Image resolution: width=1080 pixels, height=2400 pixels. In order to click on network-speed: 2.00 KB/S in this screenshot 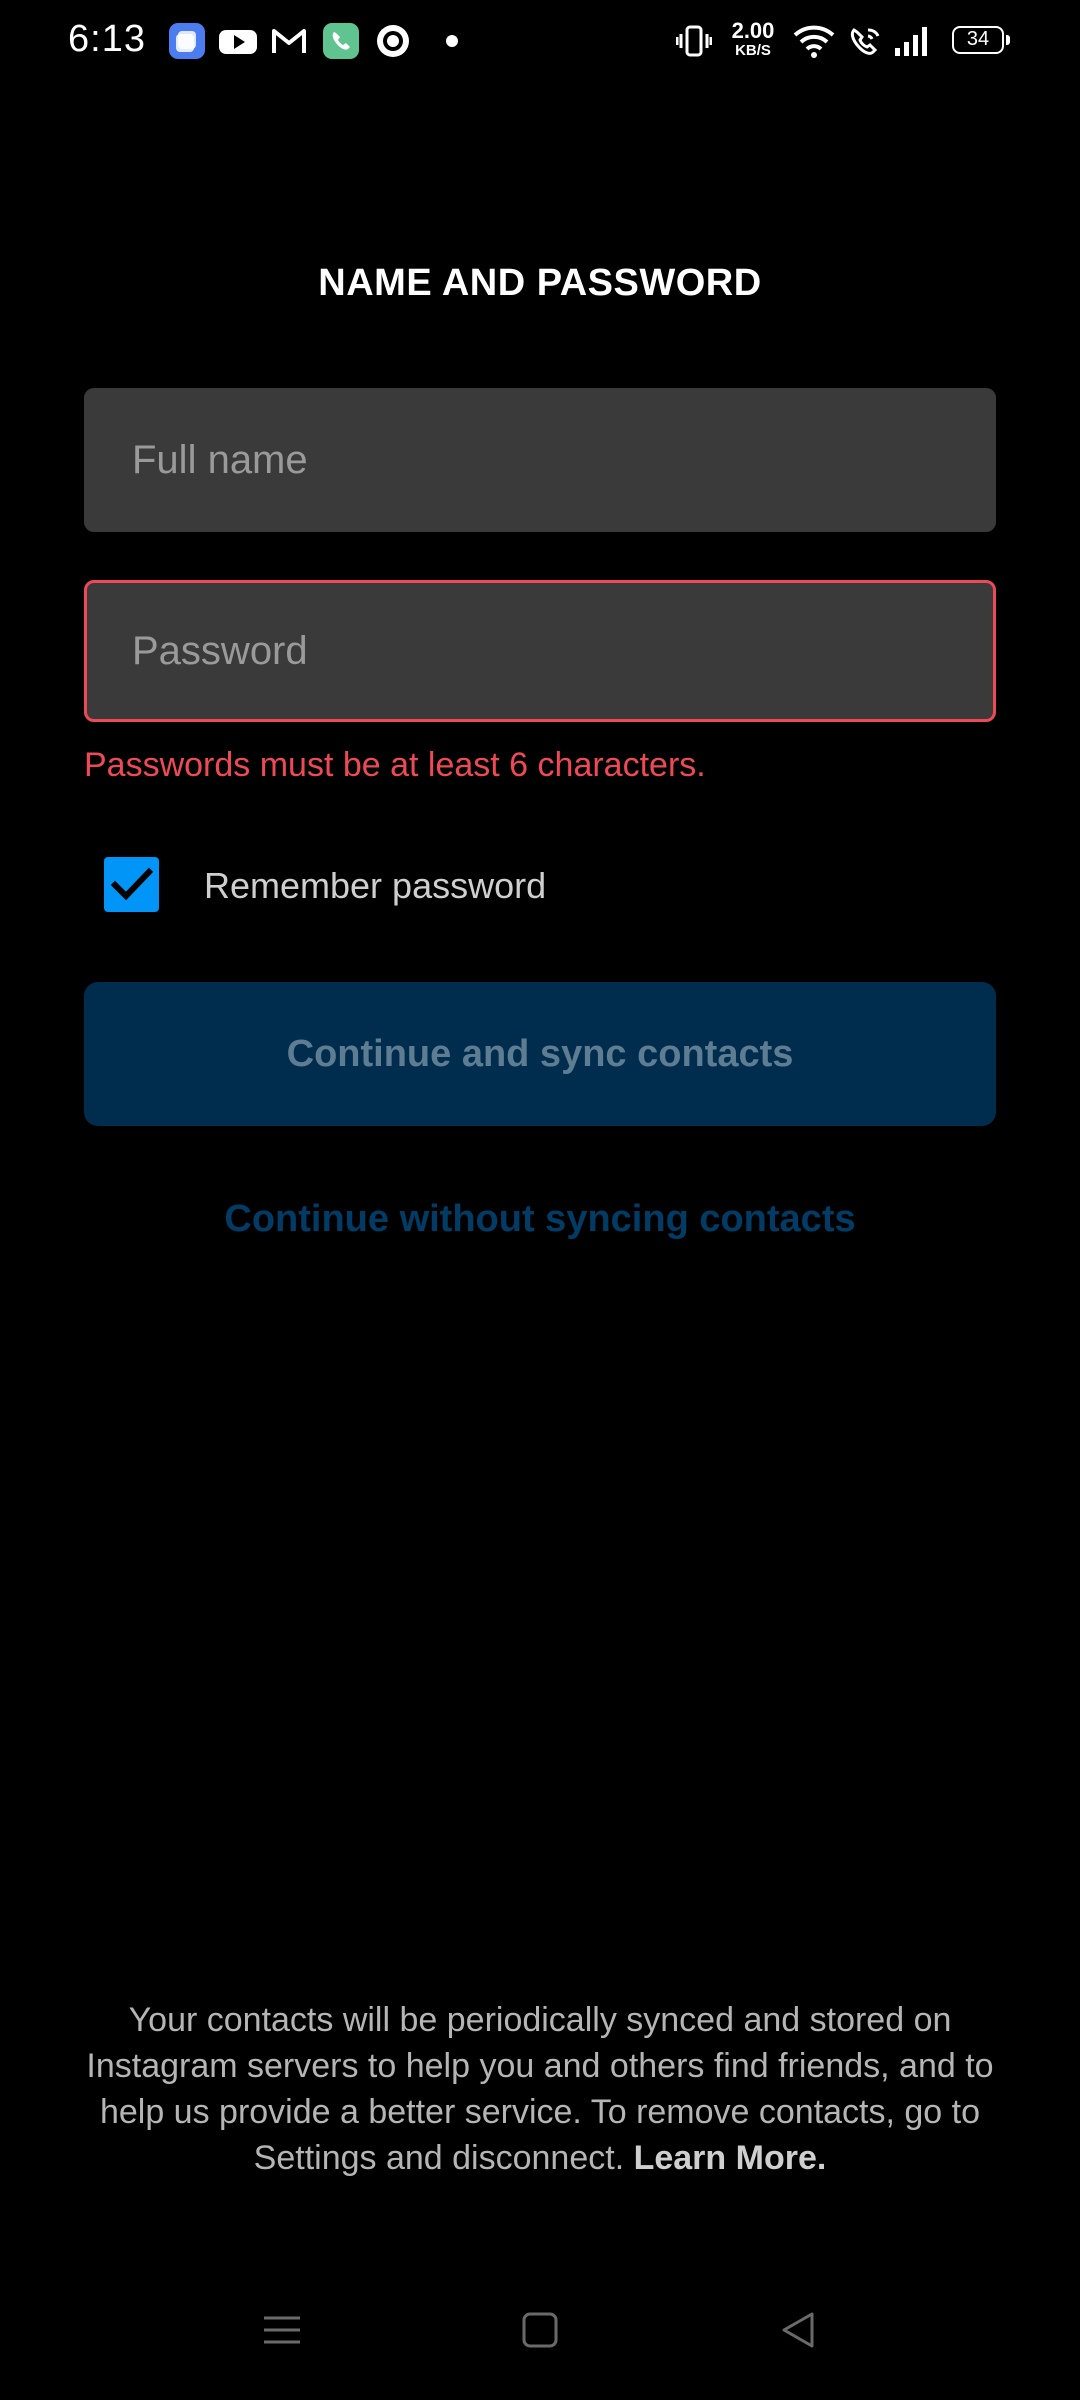, I will do `click(753, 38)`.